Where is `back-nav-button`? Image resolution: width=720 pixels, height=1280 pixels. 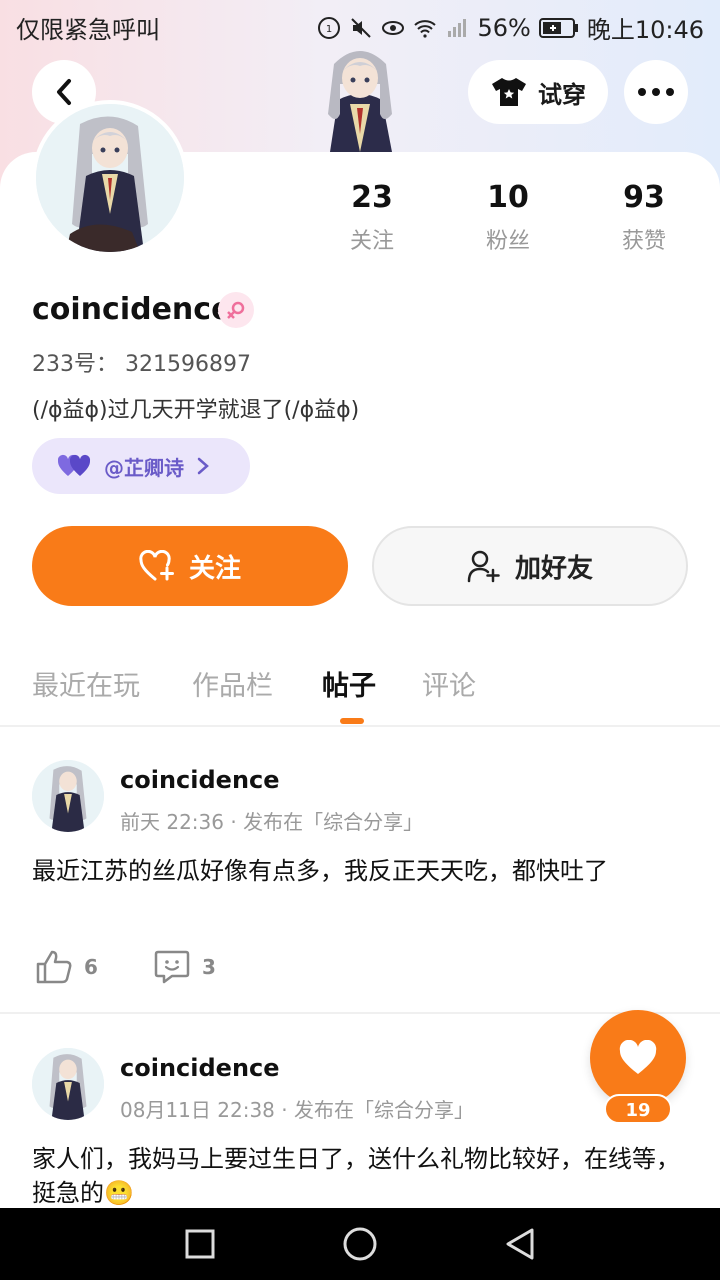
back-nav-button is located at coordinates (520, 1244).